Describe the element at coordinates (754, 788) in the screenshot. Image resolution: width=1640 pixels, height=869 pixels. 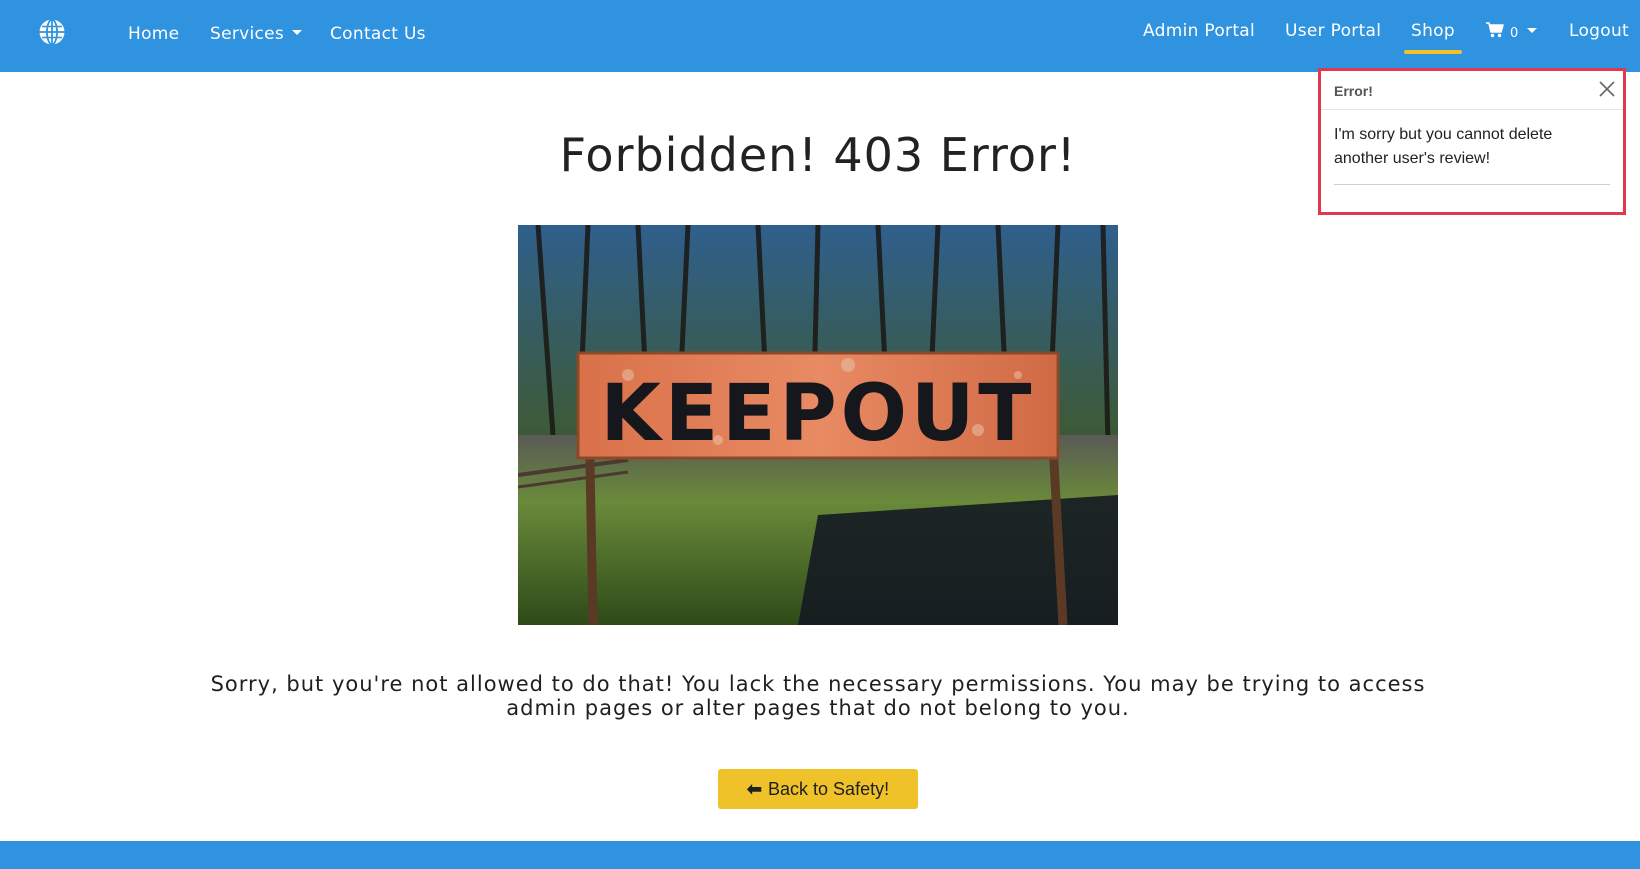
I see `arrow-left-icon: ⬅` at that location.